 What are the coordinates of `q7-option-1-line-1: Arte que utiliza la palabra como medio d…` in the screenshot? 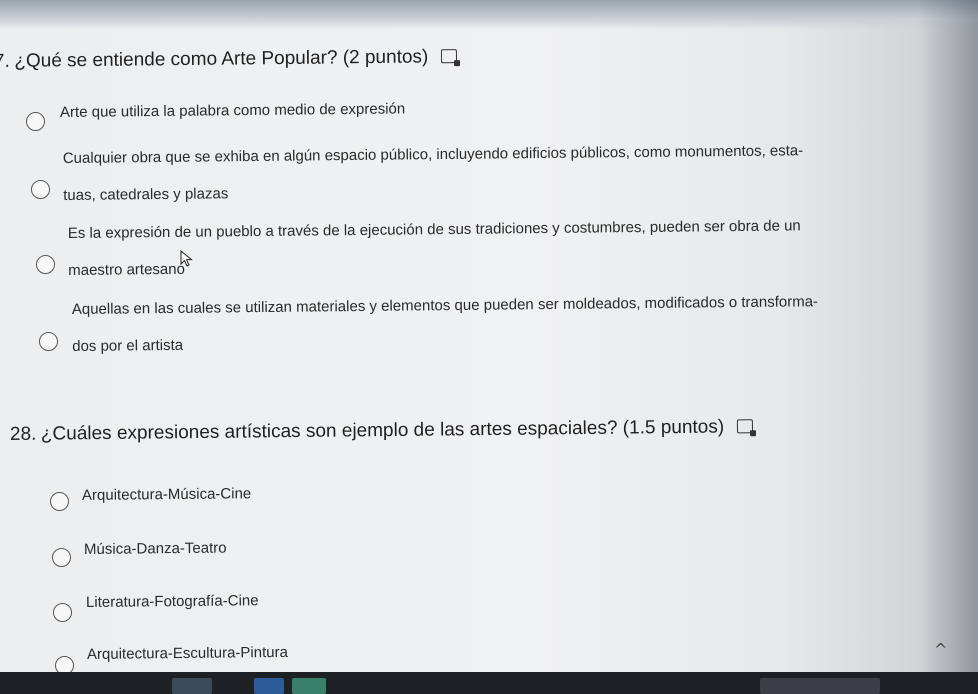 It's located at (232, 110).